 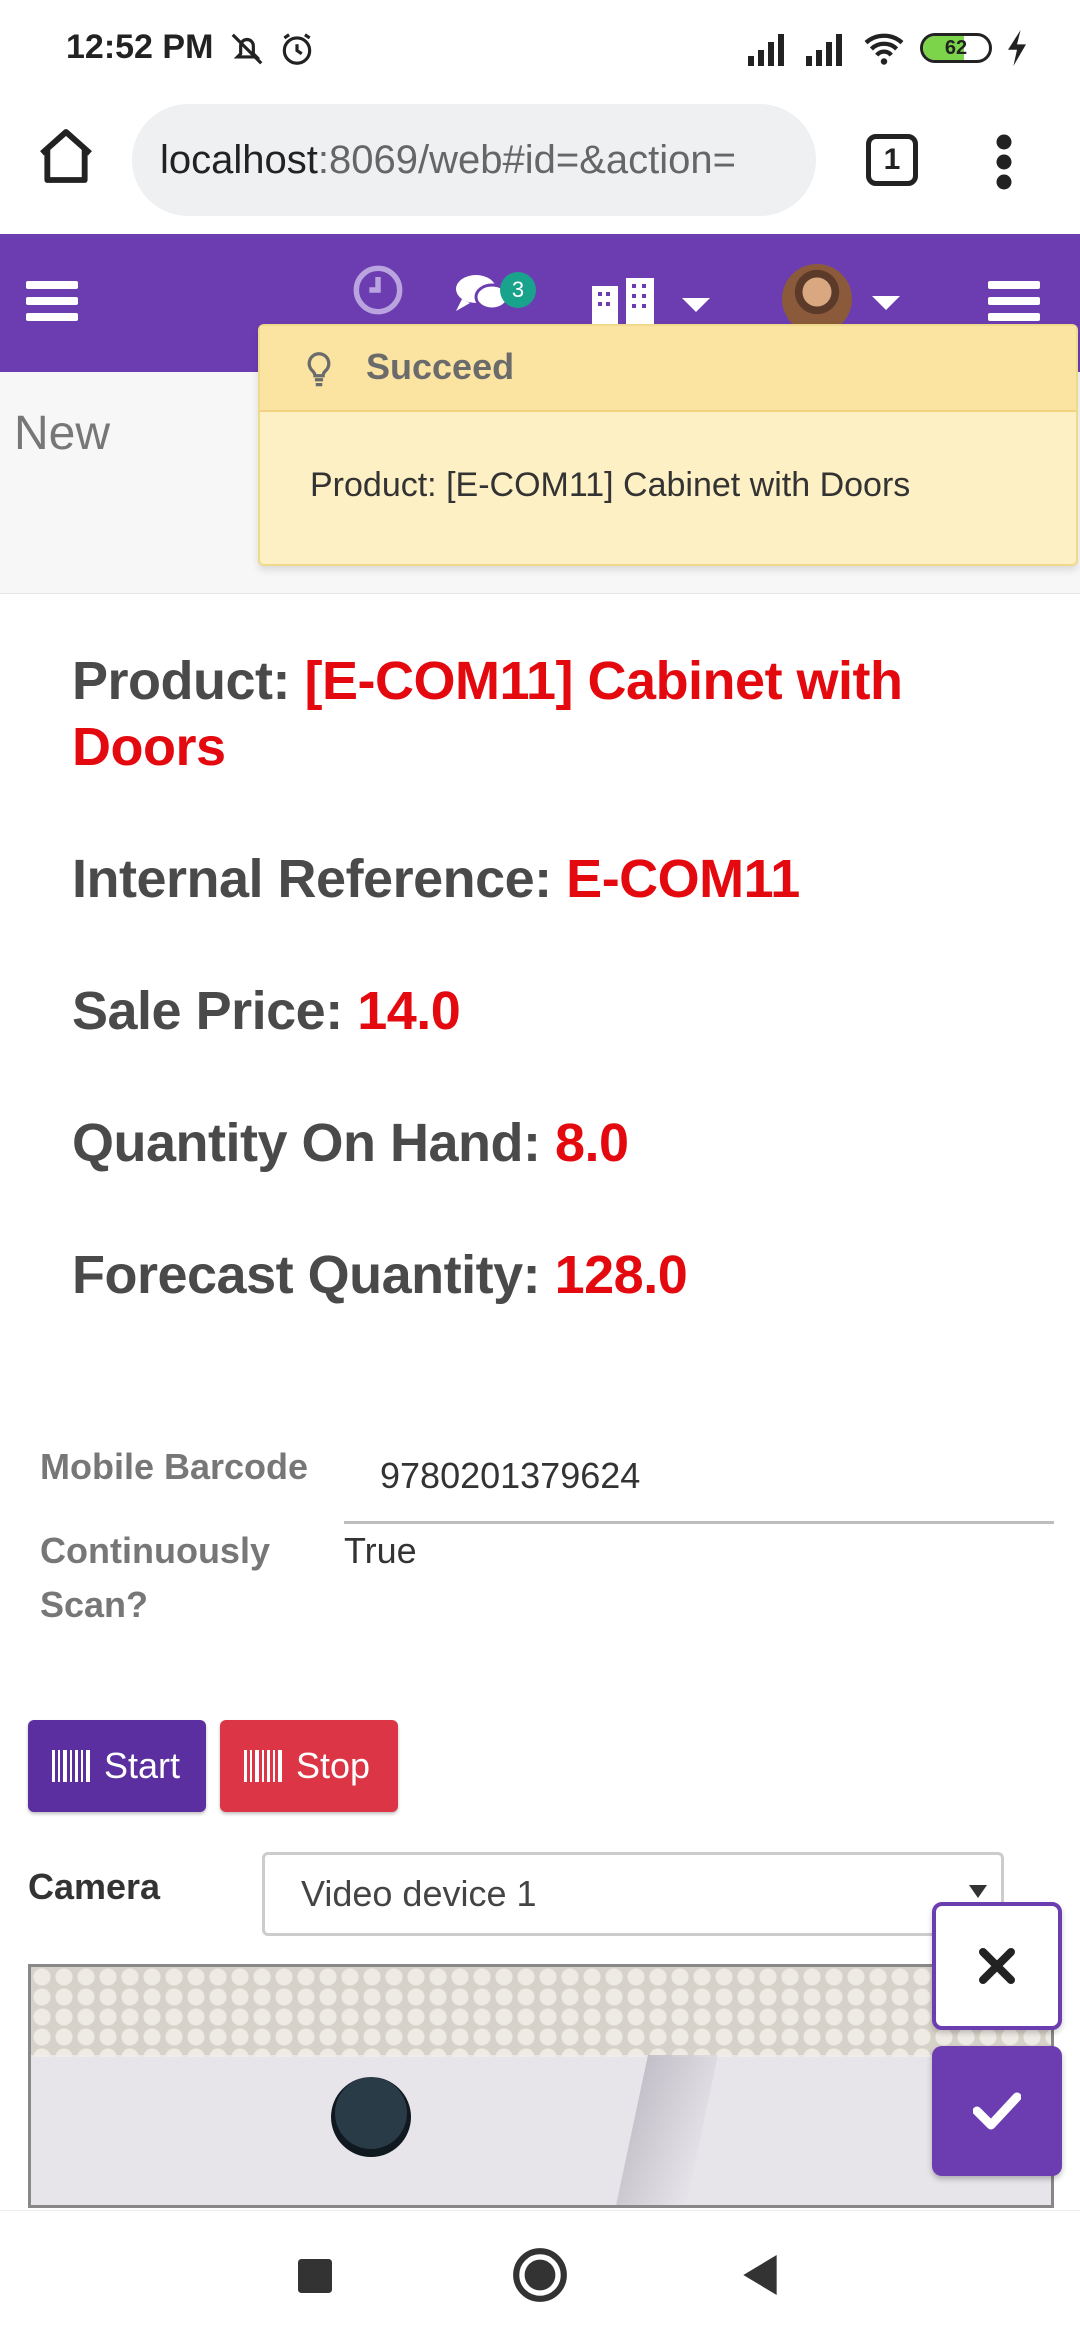 What do you see at coordinates (540, 48) in the screenshot?
I see `status-bar: 12:52 PM 62` at bounding box center [540, 48].